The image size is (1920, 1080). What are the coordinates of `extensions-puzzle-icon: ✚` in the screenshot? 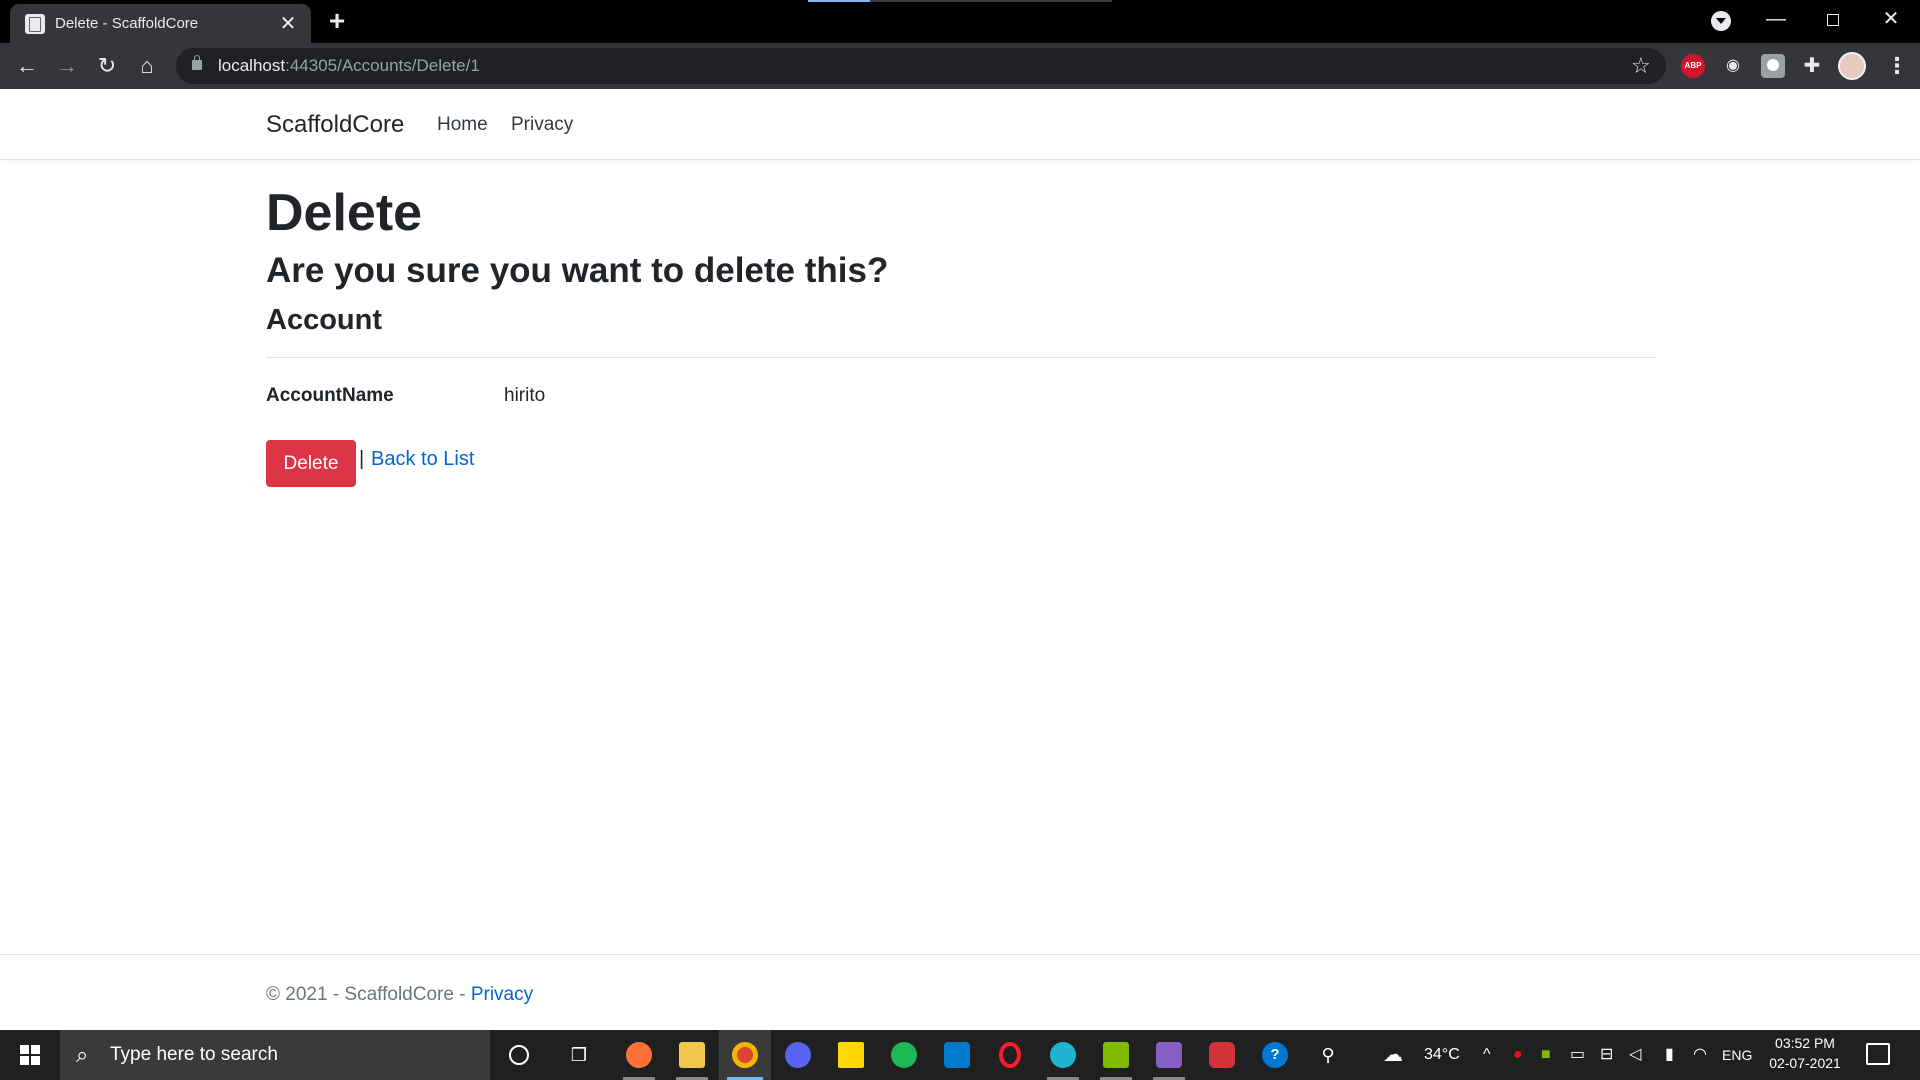 It's located at (1812, 66).